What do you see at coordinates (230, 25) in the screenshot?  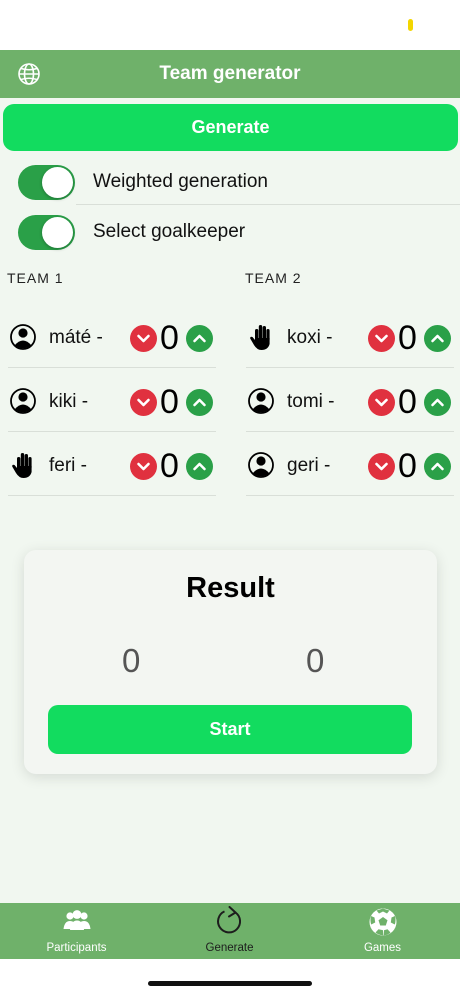 I see `status-bar` at bounding box center [230, 25].